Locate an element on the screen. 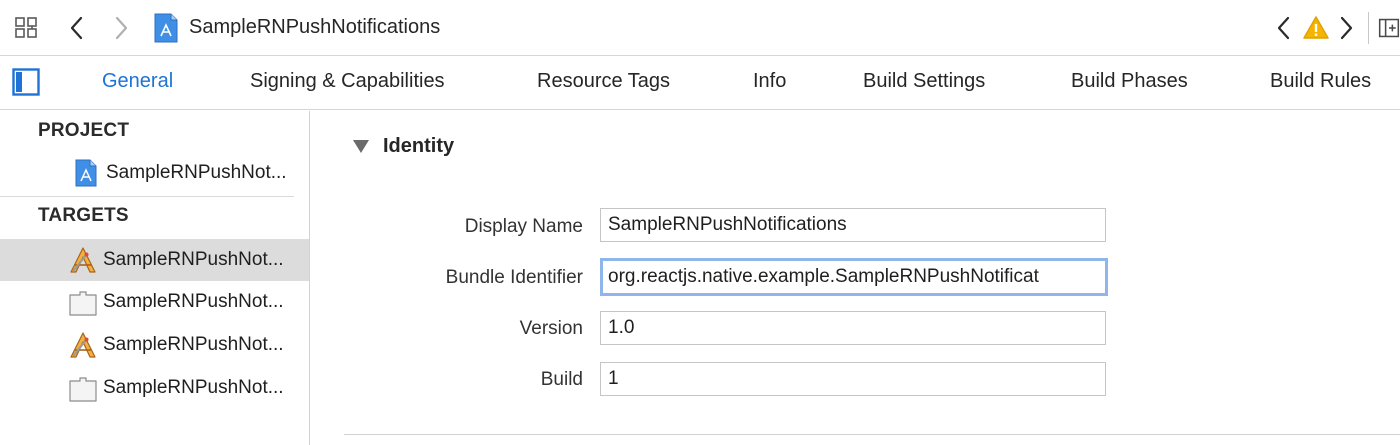 The width and height of the screenshot is (1400, 445). tab-build-settings: Build Settings is located at coordinates (924, 81).